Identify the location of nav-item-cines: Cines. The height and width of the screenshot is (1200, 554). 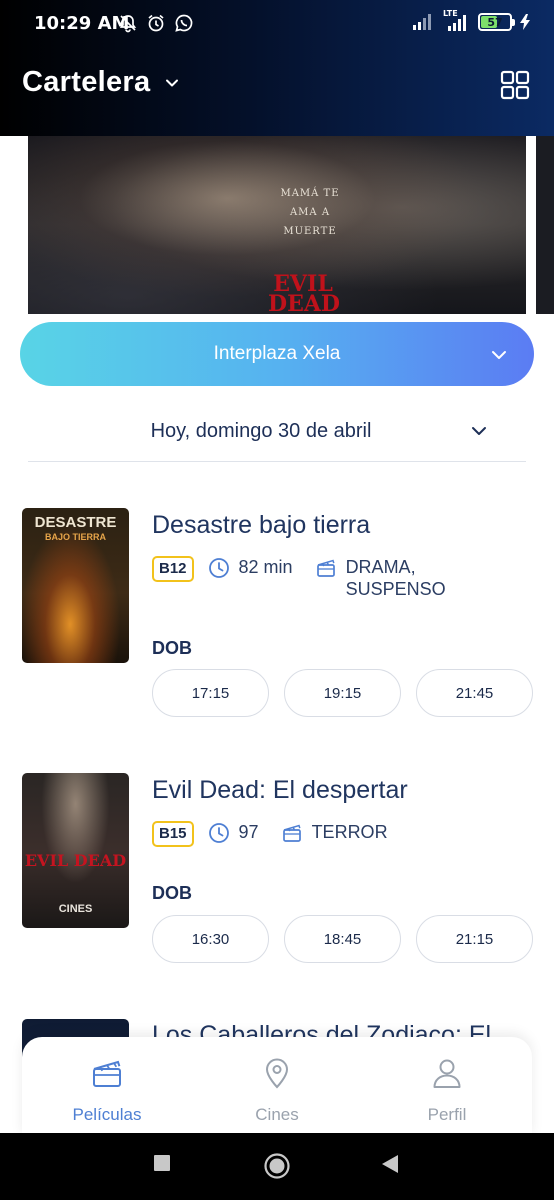
(277, 1087).